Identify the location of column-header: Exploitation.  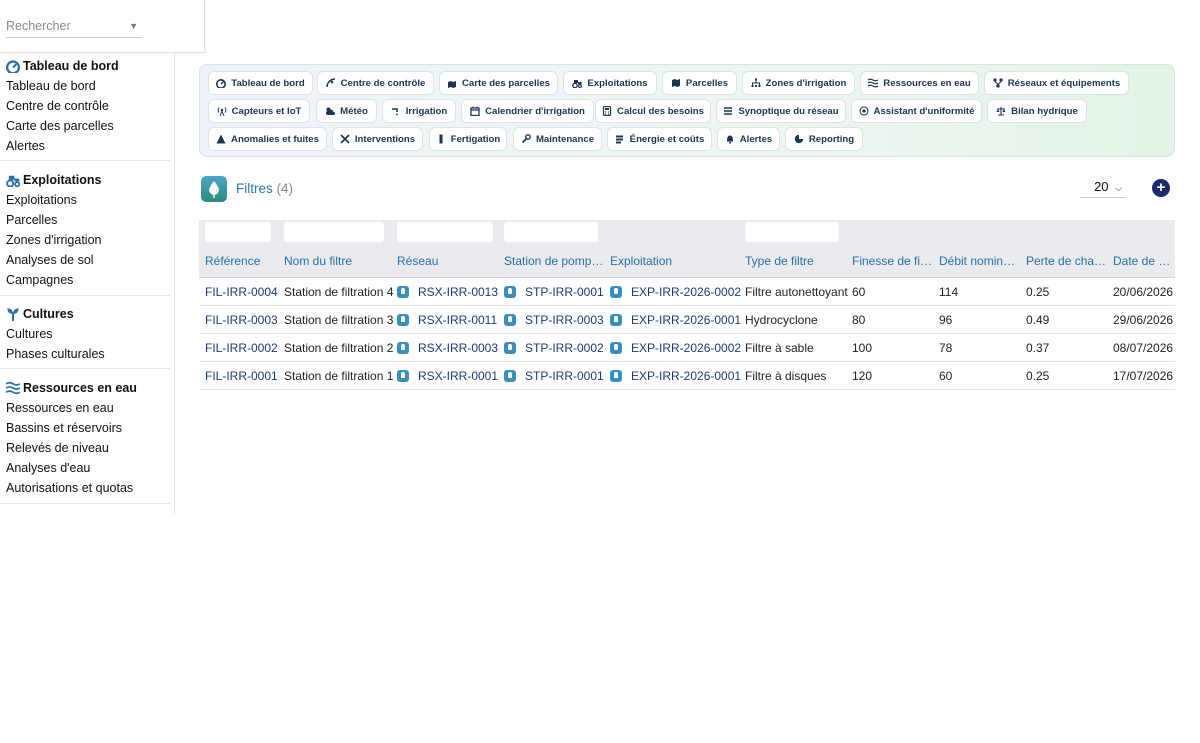
(675, 261).